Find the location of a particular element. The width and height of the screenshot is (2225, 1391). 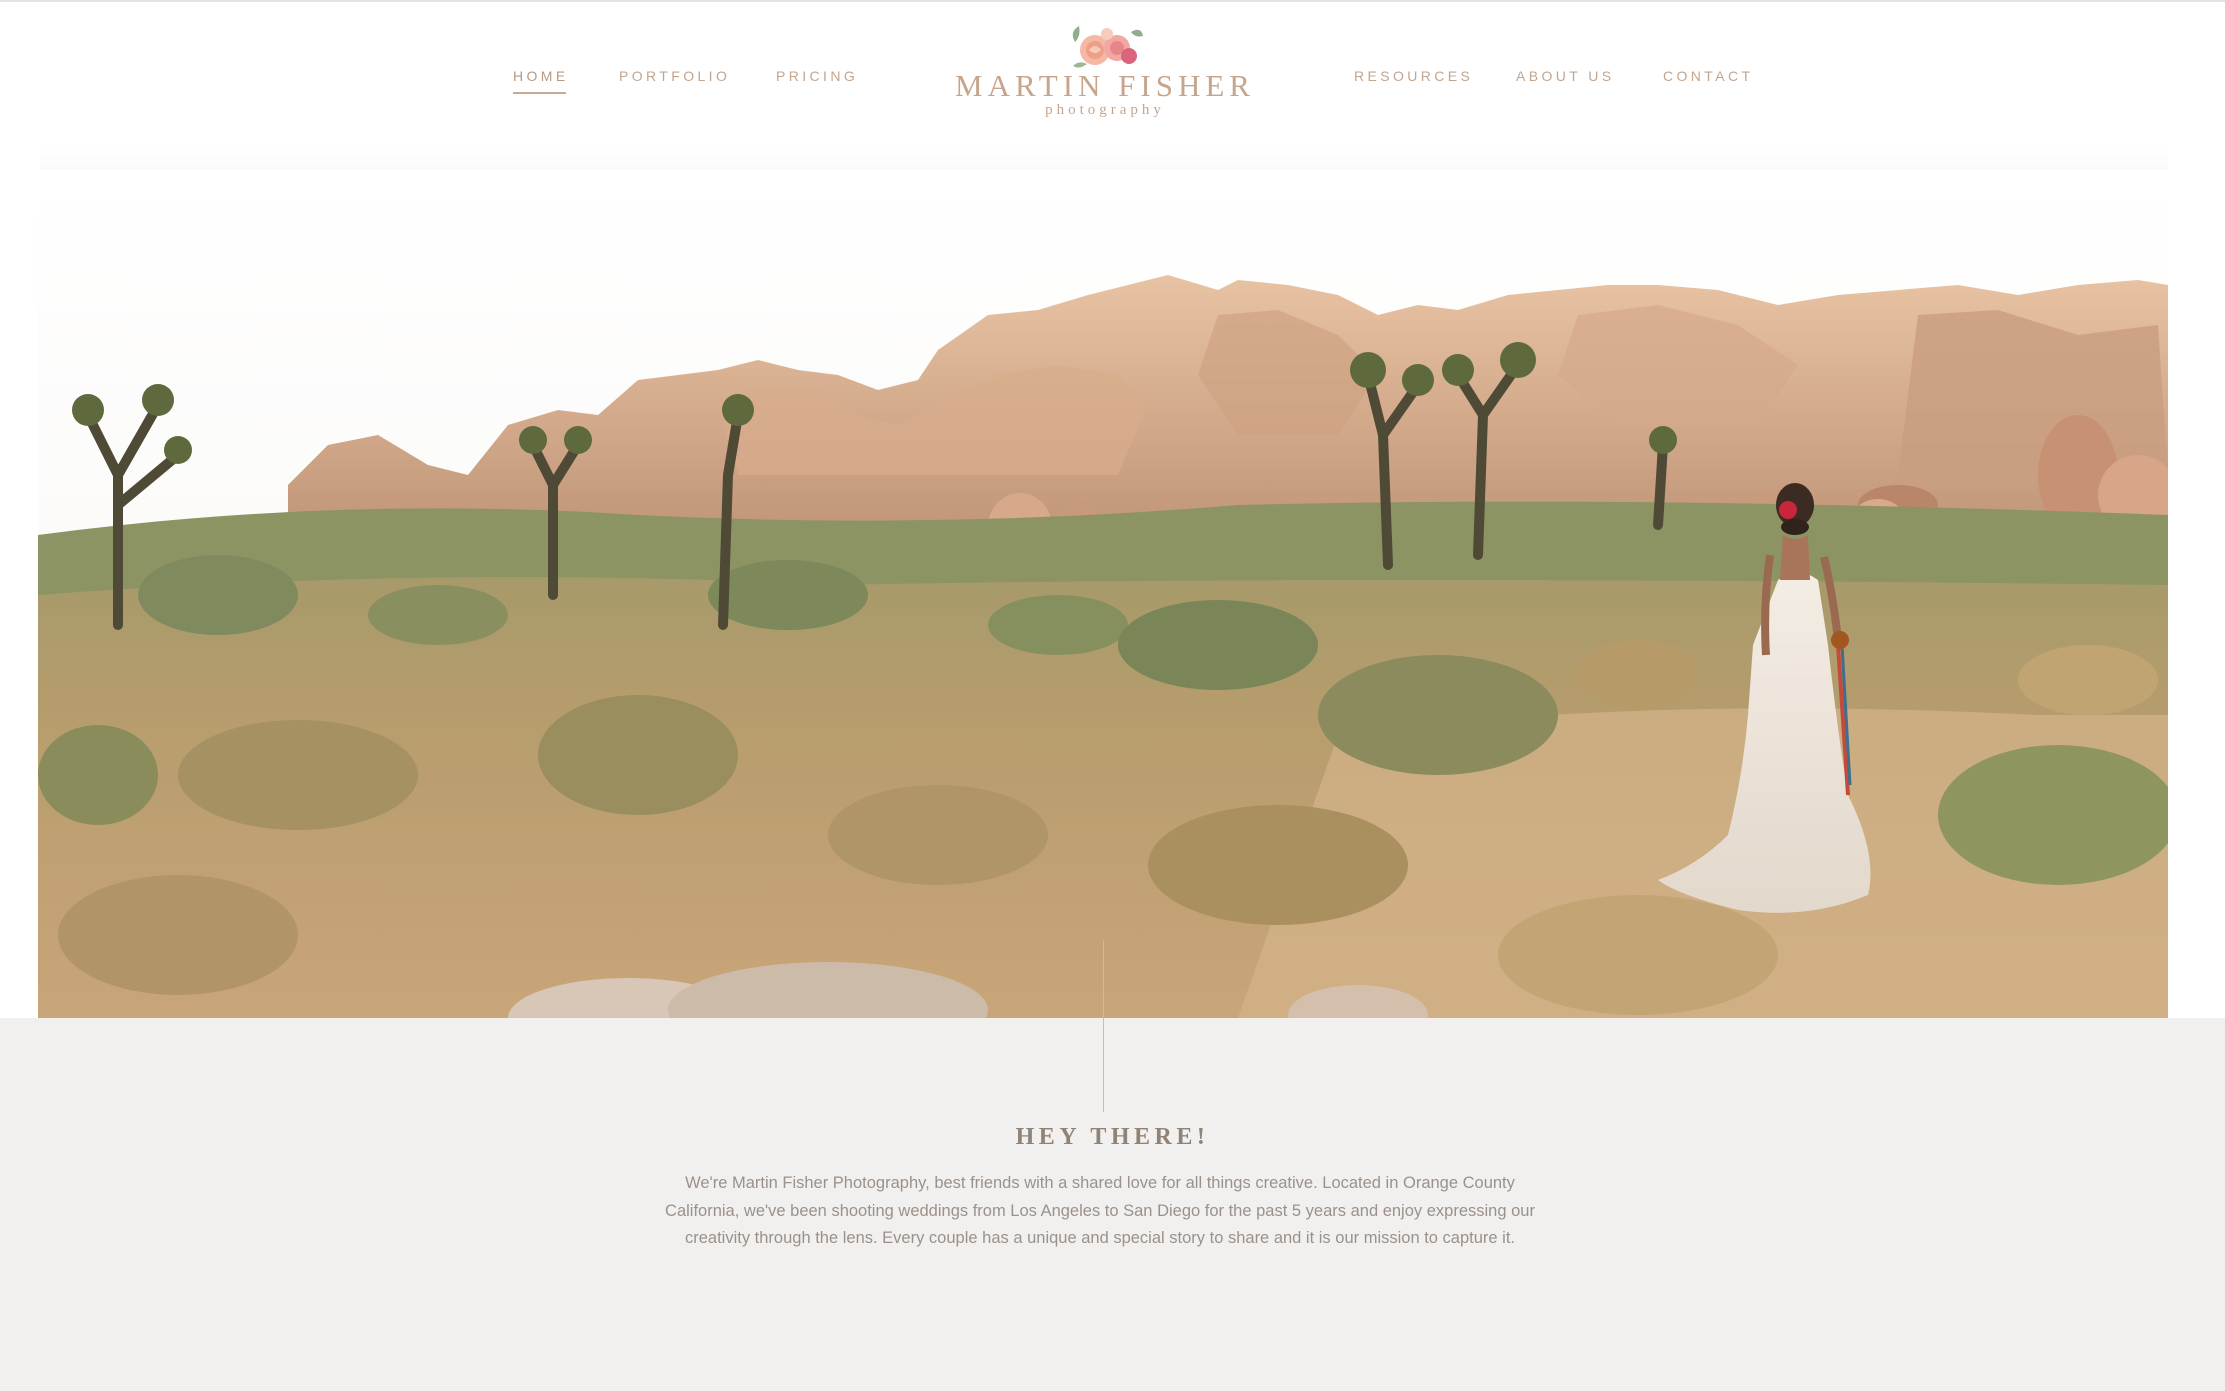

header-divider is located at coordinates (1104, 159).